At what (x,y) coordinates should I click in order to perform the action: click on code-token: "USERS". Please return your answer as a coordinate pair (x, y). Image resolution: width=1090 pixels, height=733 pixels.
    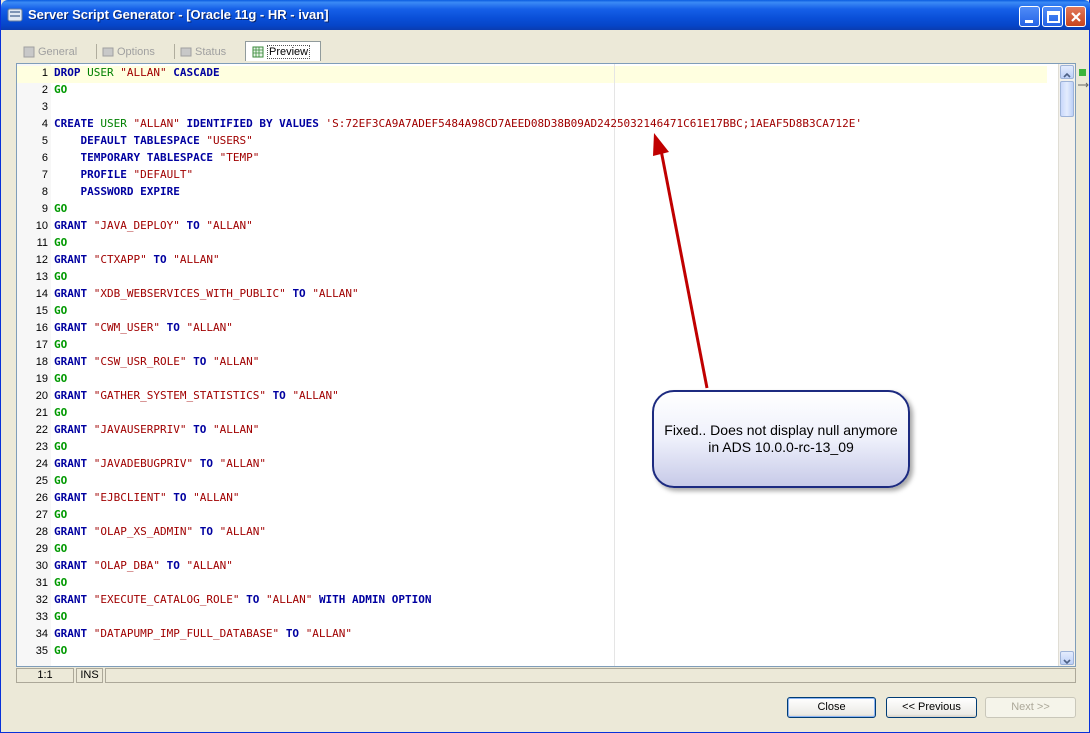
    Looking at the image, I should click on (229, 140).